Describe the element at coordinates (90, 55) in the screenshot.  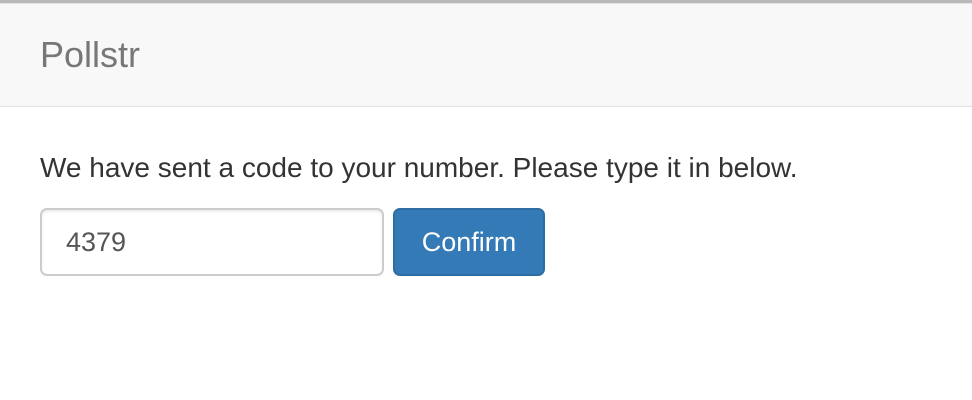
I see `brand-link: Pollstr` at that location.